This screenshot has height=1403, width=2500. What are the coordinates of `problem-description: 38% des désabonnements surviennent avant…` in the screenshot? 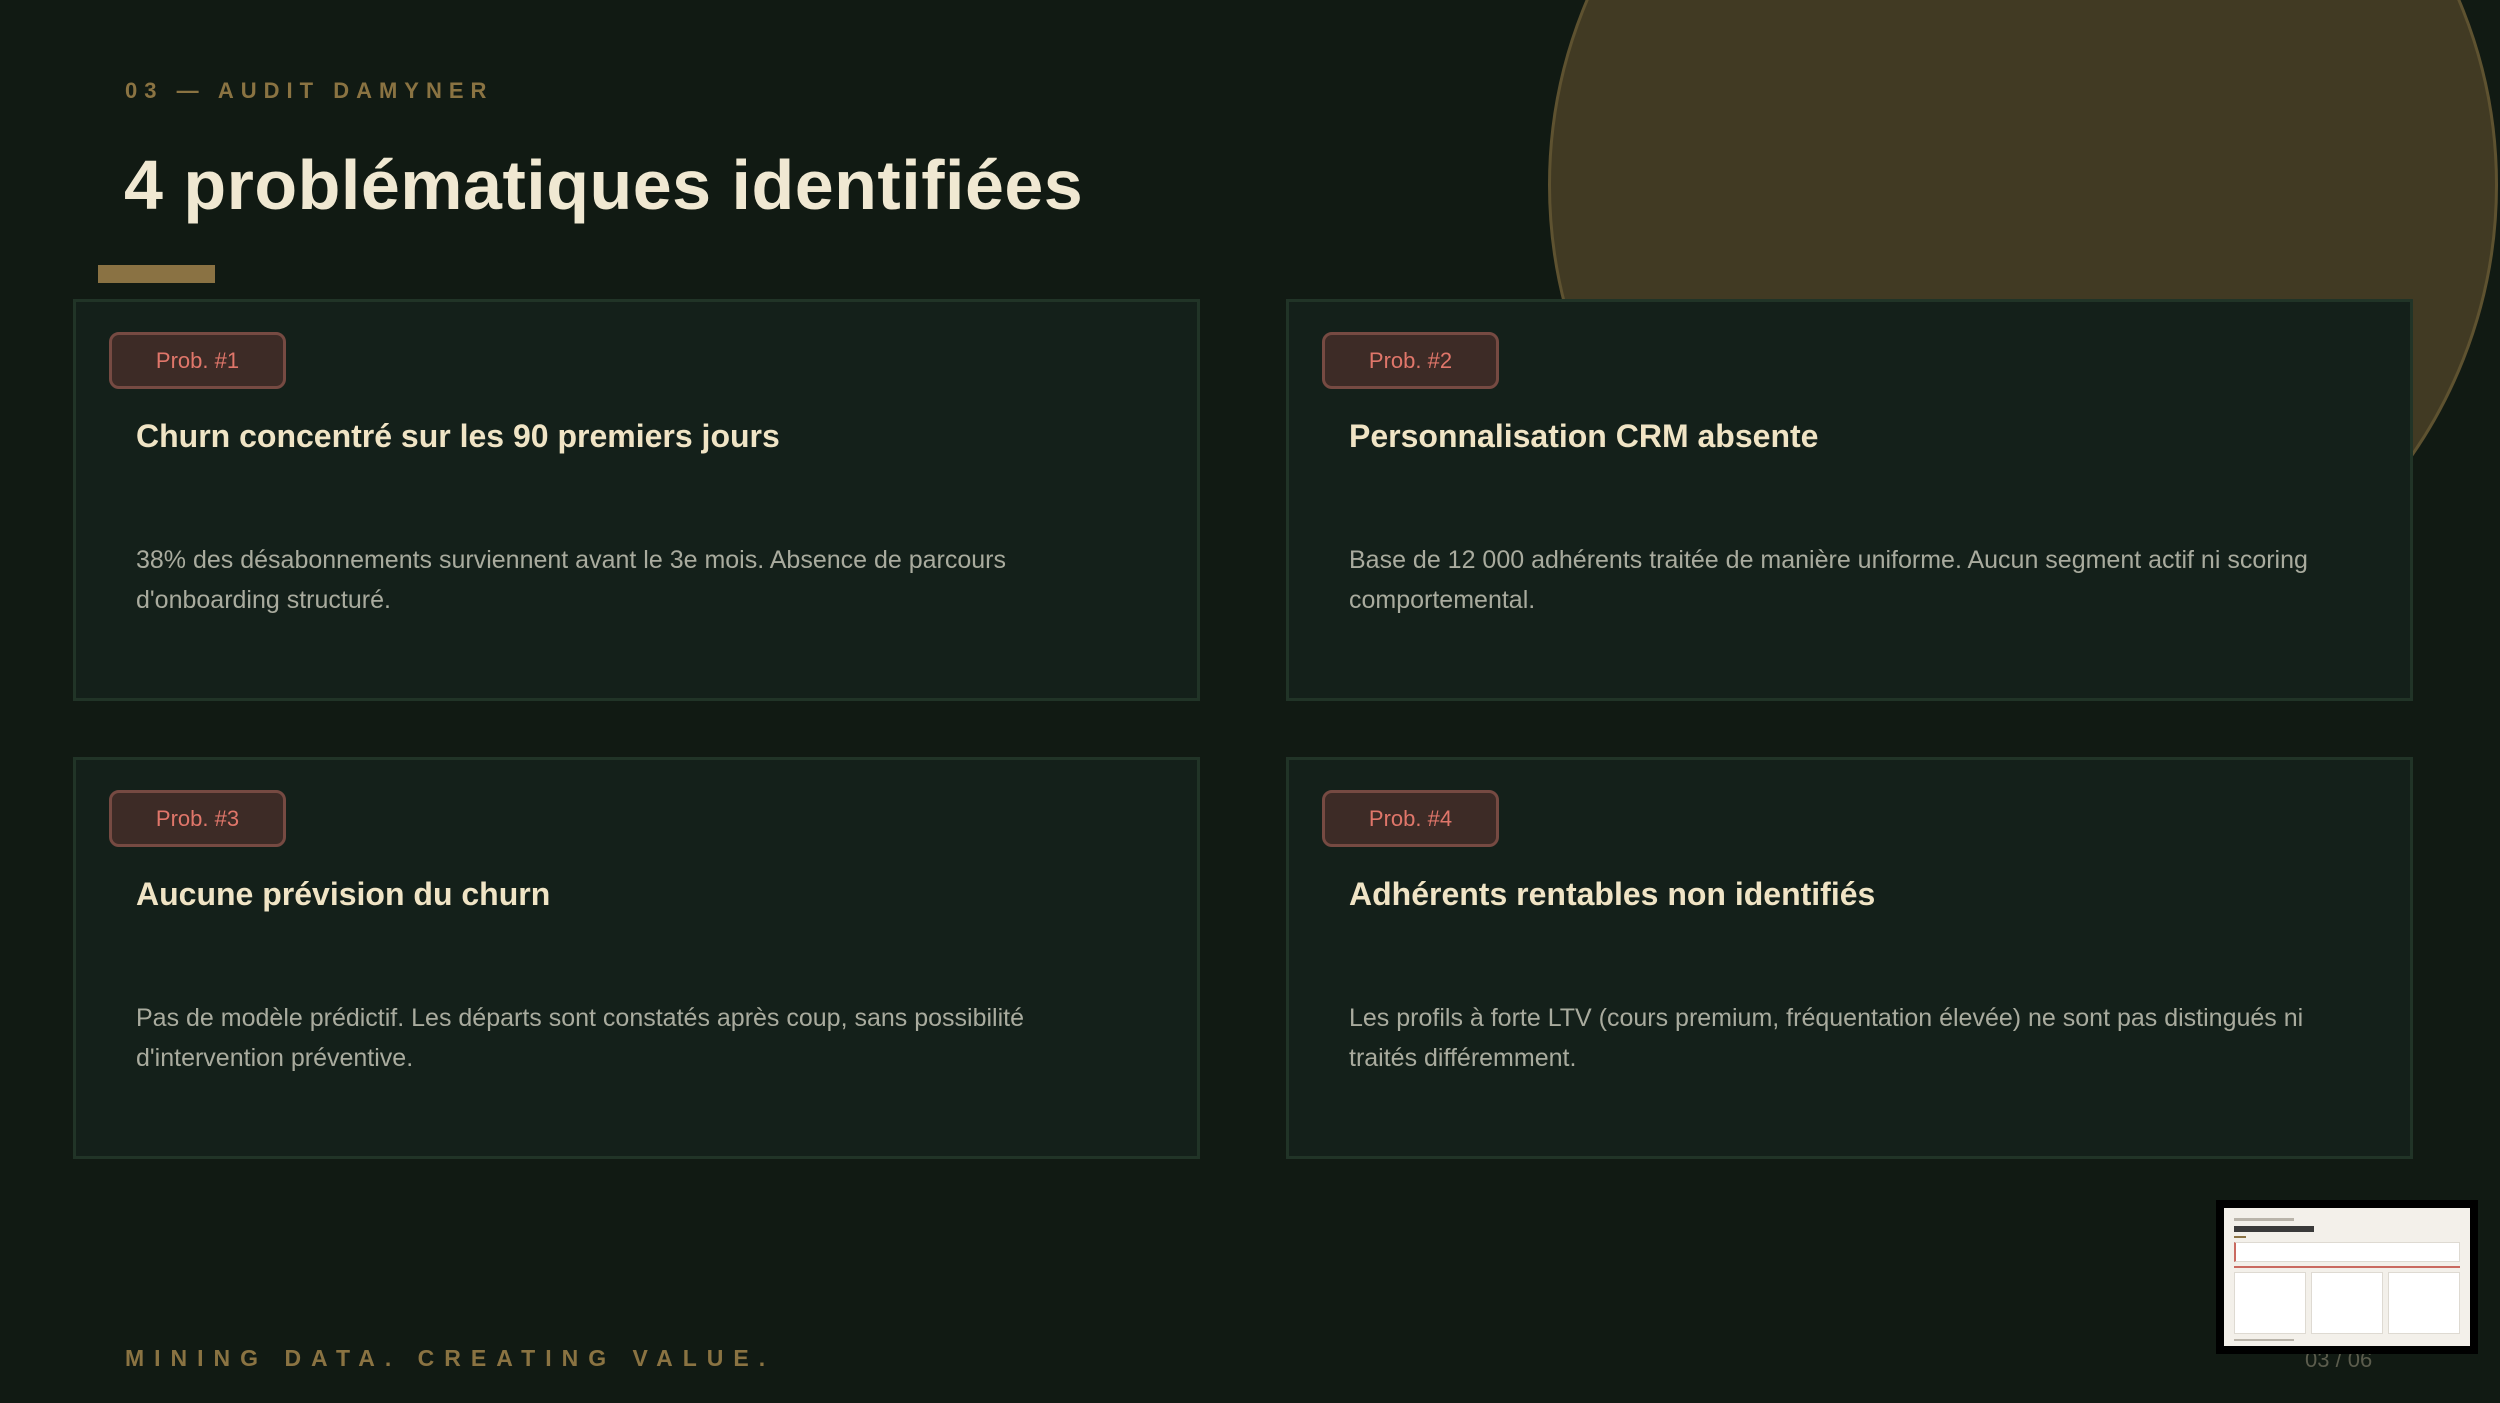 It's located at (571, 580).